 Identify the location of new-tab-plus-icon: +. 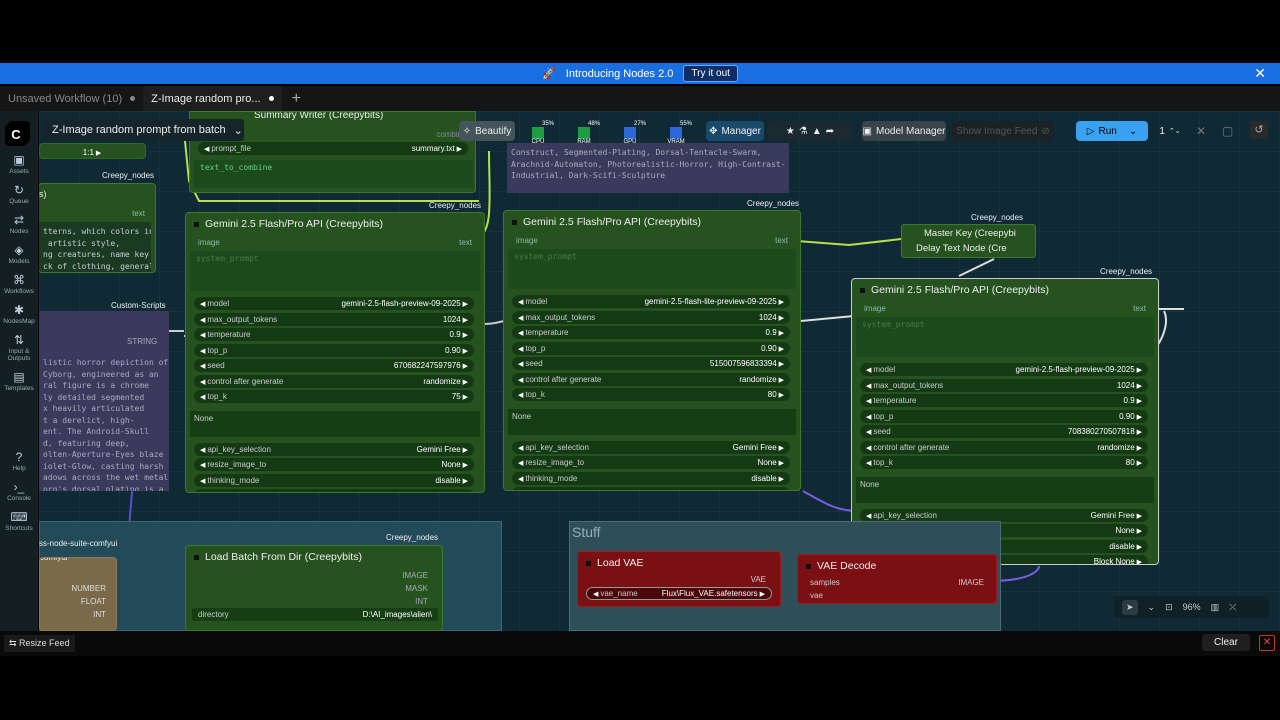
(296, 99).